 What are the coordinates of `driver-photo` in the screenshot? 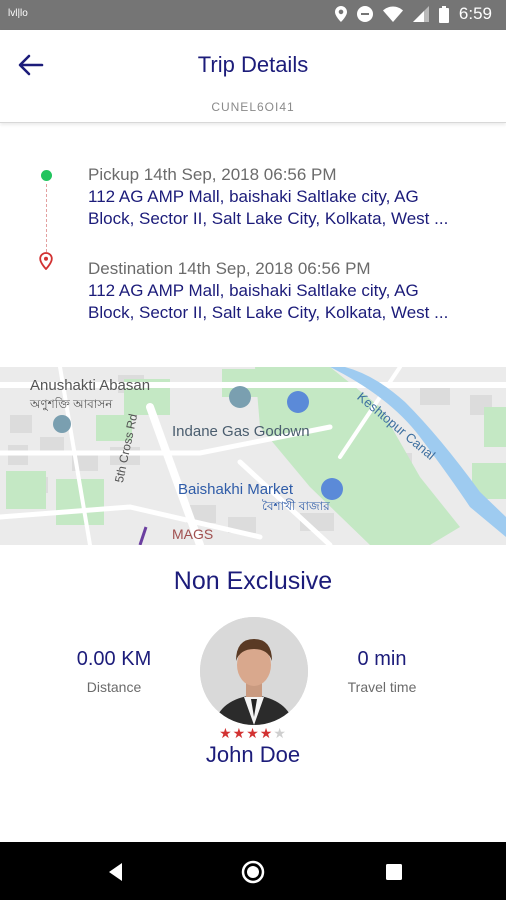 It's located at (254, 671).